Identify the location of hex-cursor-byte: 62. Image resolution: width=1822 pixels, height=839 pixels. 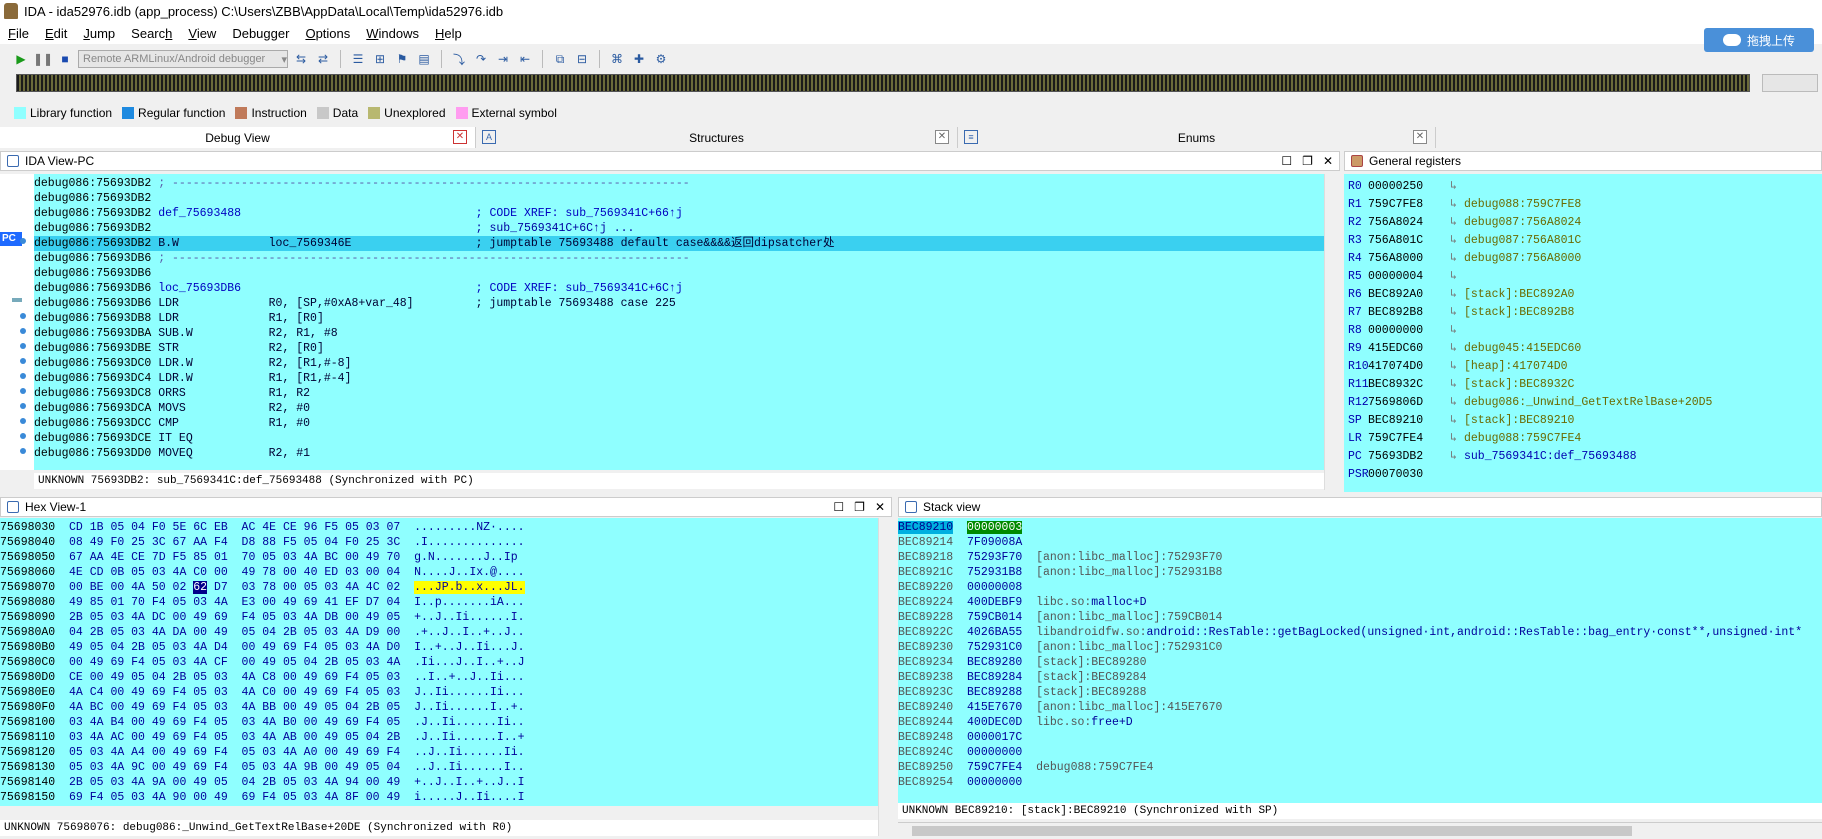
(200, 587).